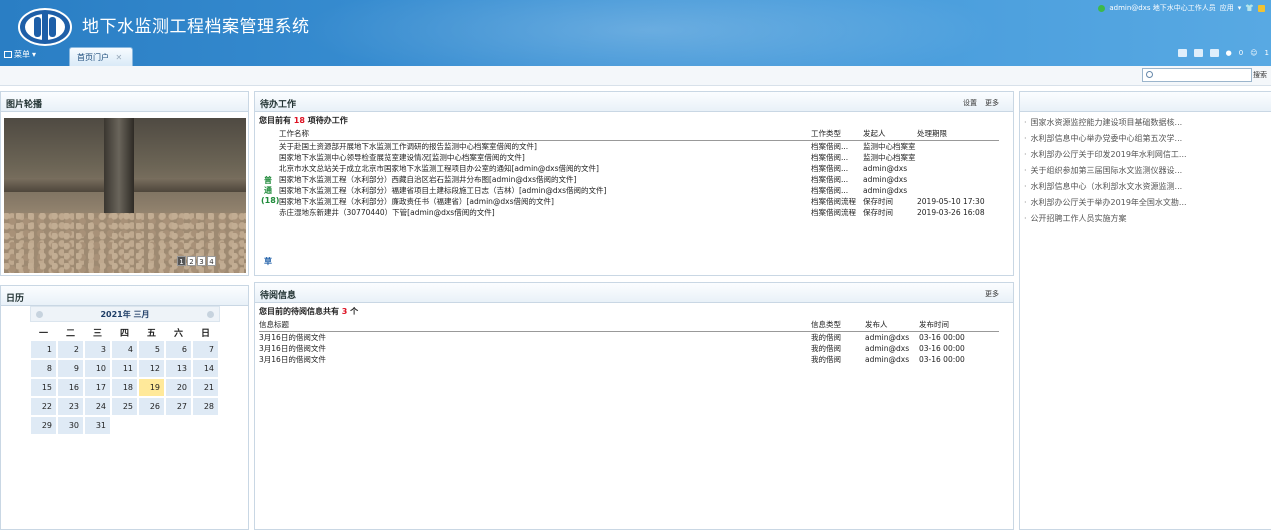 The height and width of the screenshot is (530, 1271). Describe the element at coordinates (1182, 53) in the screenshot. I see `app-grid-icon` at that location.